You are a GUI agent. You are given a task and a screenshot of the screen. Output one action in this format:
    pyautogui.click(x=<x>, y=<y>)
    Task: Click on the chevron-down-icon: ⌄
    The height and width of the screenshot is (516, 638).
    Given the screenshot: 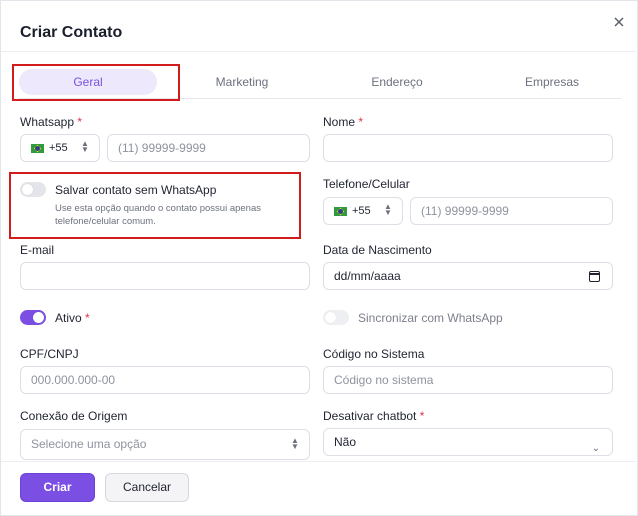 What is the action you would take?
    pyautogui.click(x=595, y=448)
    